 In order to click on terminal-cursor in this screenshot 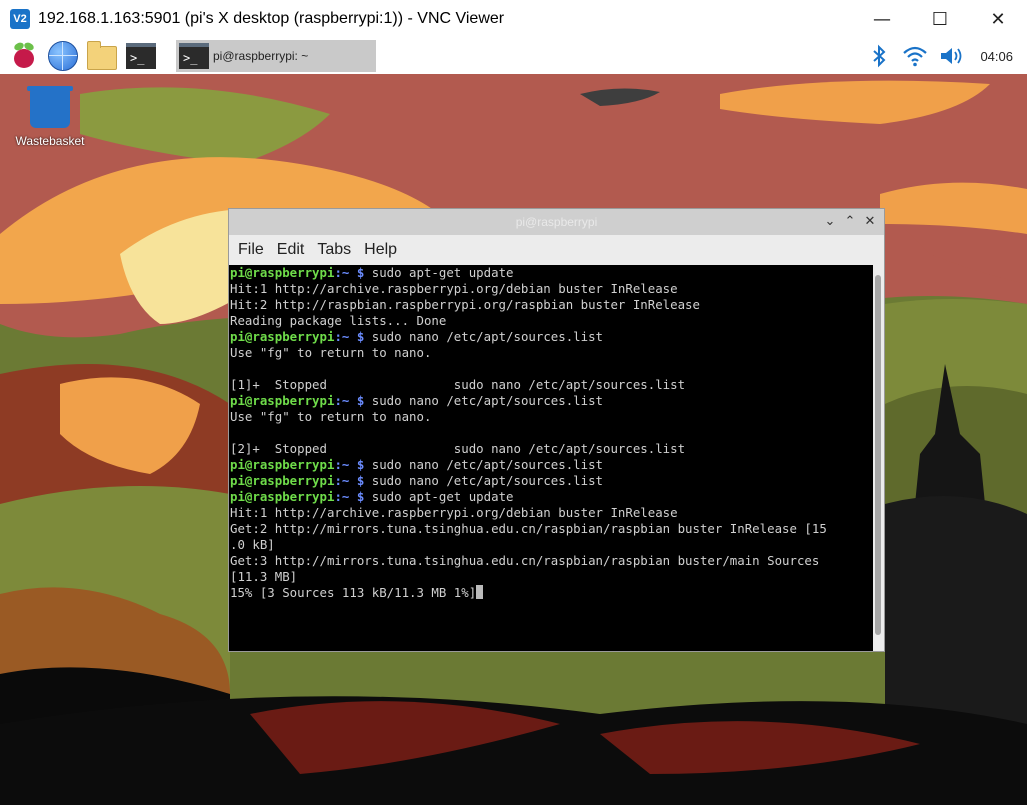, I will do `click(480, 592)`.